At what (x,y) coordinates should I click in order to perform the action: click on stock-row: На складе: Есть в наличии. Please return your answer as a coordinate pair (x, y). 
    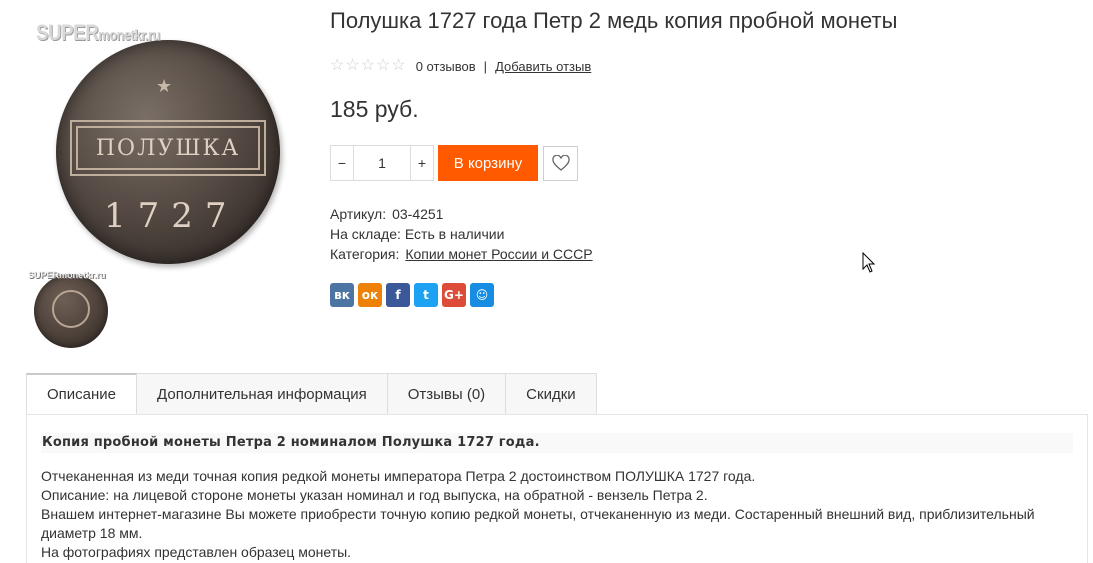
    Looking at the image, I should click on (461, 234).